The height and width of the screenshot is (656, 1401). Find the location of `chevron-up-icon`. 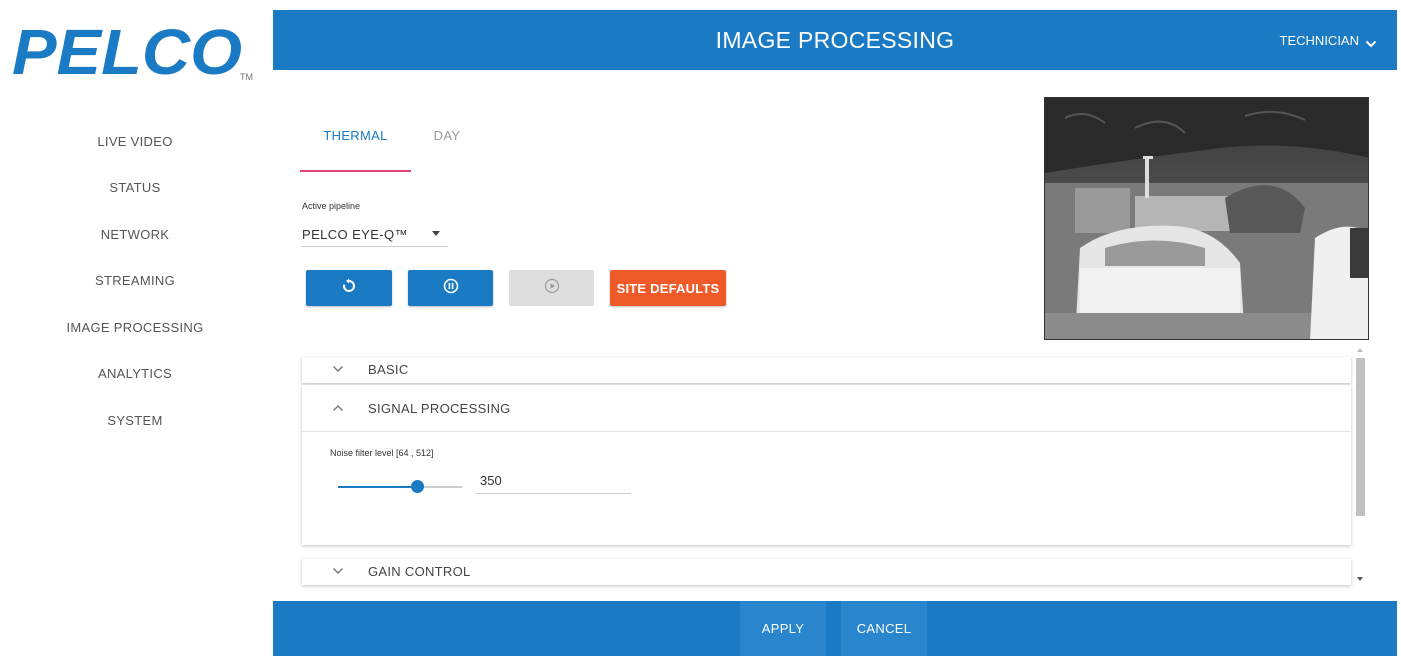

chevron-up-icon is located at coordinates (347, 408).